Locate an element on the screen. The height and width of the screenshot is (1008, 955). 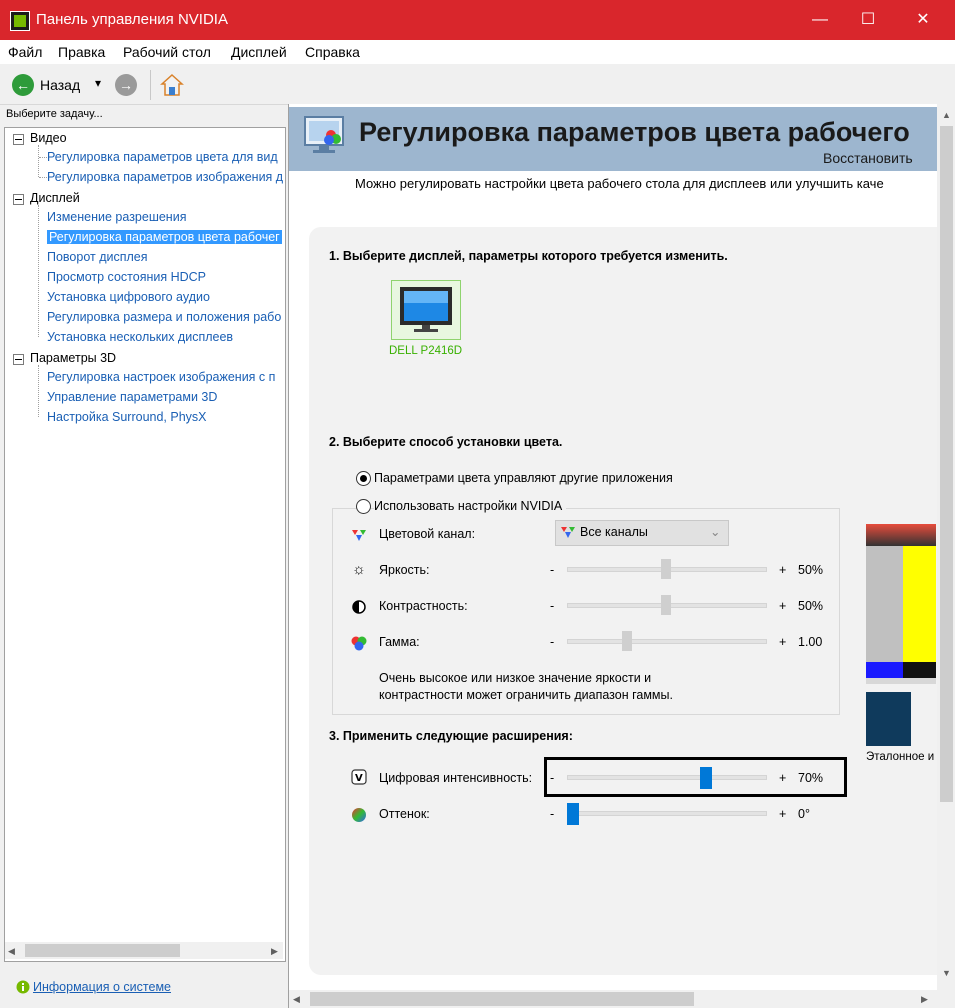
menu-file: Файл is located at coordinates (25, 52).